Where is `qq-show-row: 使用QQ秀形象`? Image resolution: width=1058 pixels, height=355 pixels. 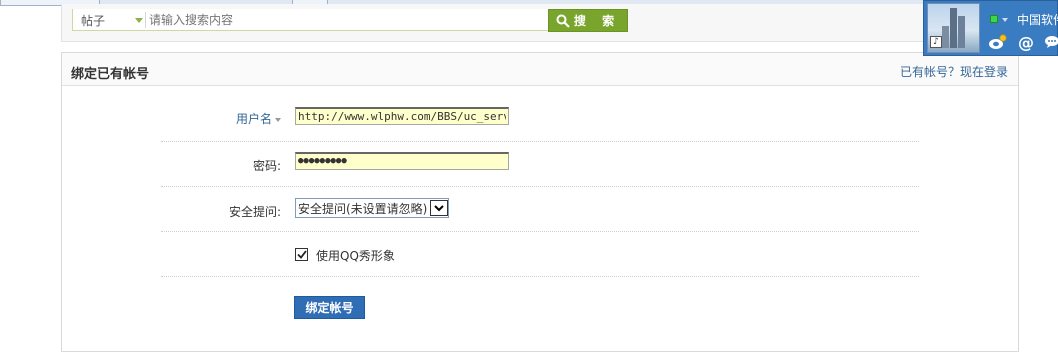
qq-show-row: 使用QQ秀形象 is located at coordinates (540, 254).